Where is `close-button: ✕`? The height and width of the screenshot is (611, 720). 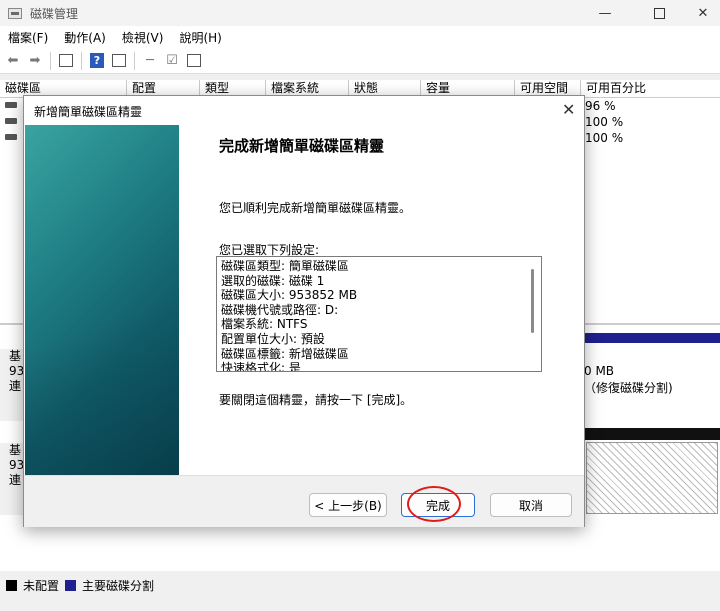 close-button: ✕ is located at coordinates (700, 13).